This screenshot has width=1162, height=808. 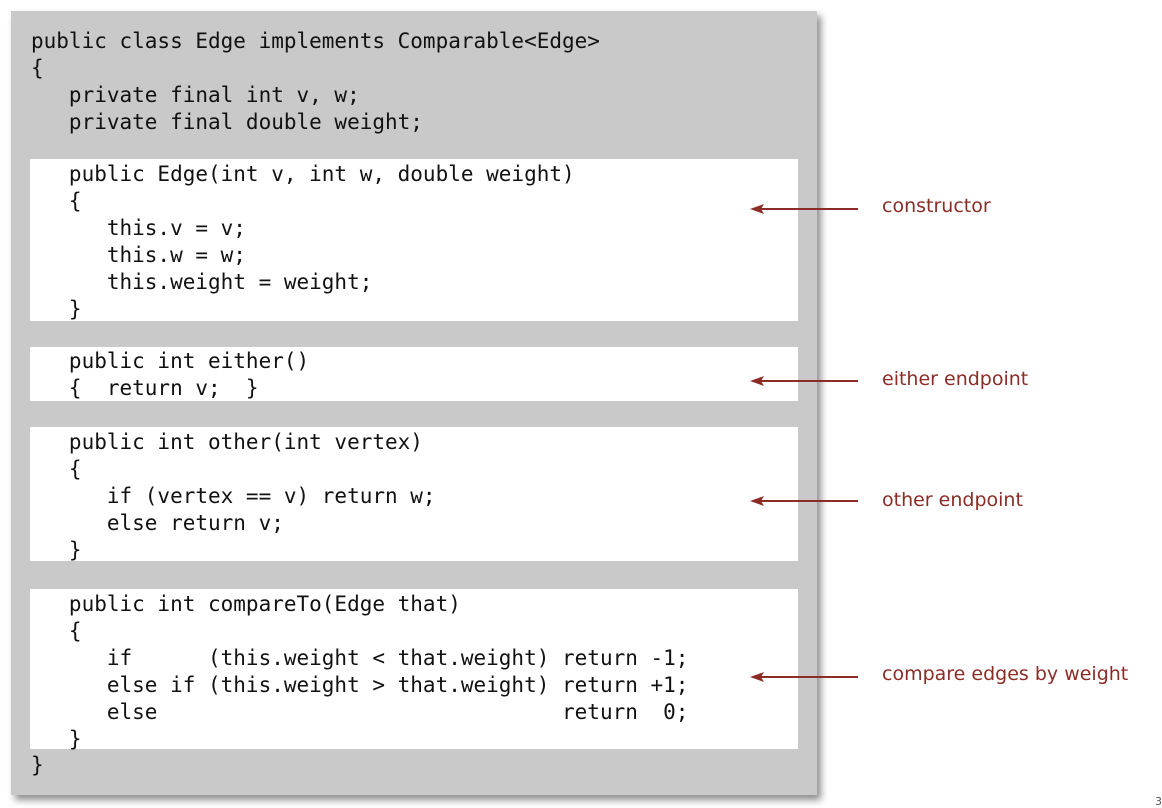 What do you see at coordinates (360, 712) in the screenshot?
I see `code-line: else return 0;` at bounding box center [360, 712].